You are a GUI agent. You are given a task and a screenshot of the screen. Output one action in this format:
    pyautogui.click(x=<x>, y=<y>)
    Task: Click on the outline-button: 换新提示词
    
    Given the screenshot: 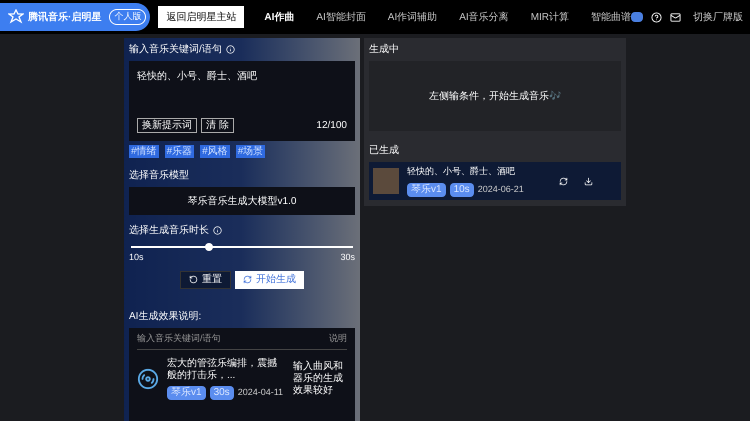 What is the action you would take?
    pyautogui.click(x=167, y=125)
    